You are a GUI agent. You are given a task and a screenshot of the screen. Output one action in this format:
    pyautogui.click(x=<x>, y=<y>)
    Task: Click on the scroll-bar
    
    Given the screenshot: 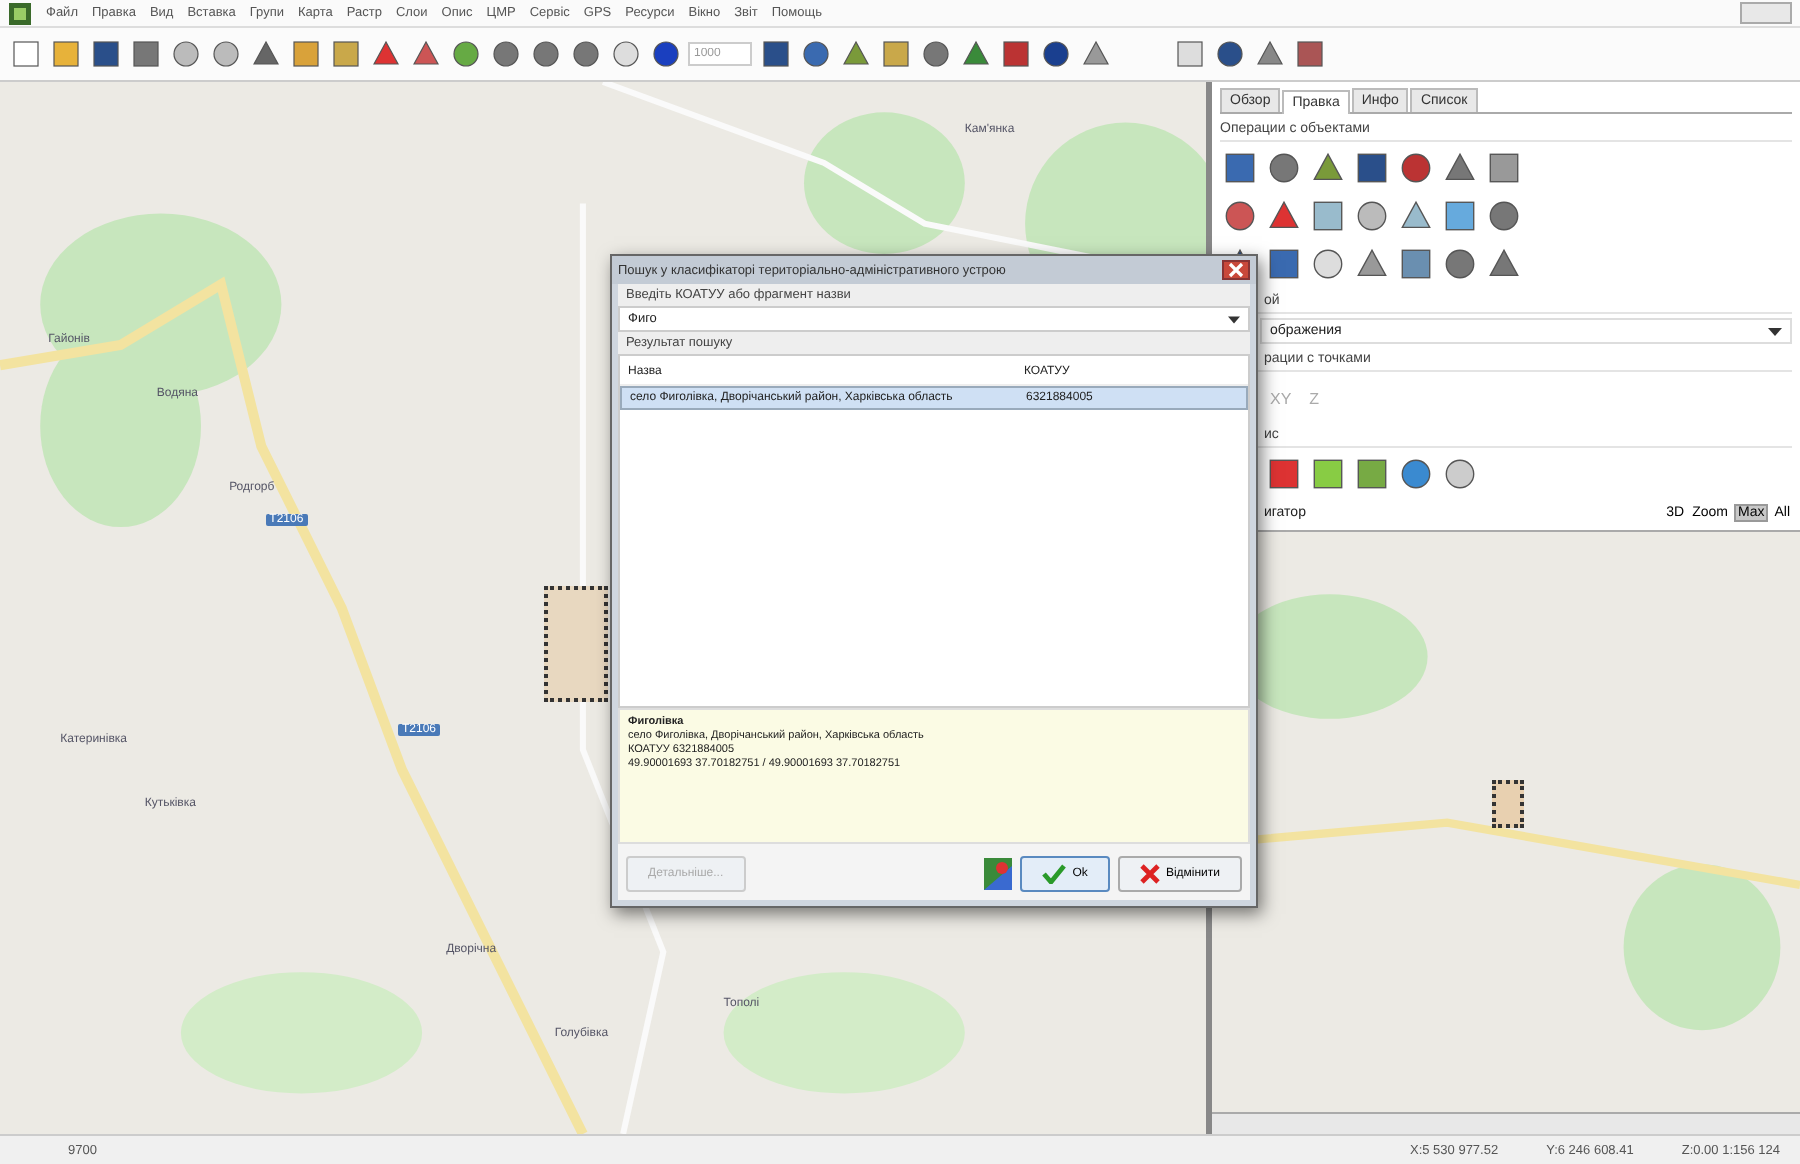 What is the action you would take?
    pyautogui.click(x=1506, y=1123)
    